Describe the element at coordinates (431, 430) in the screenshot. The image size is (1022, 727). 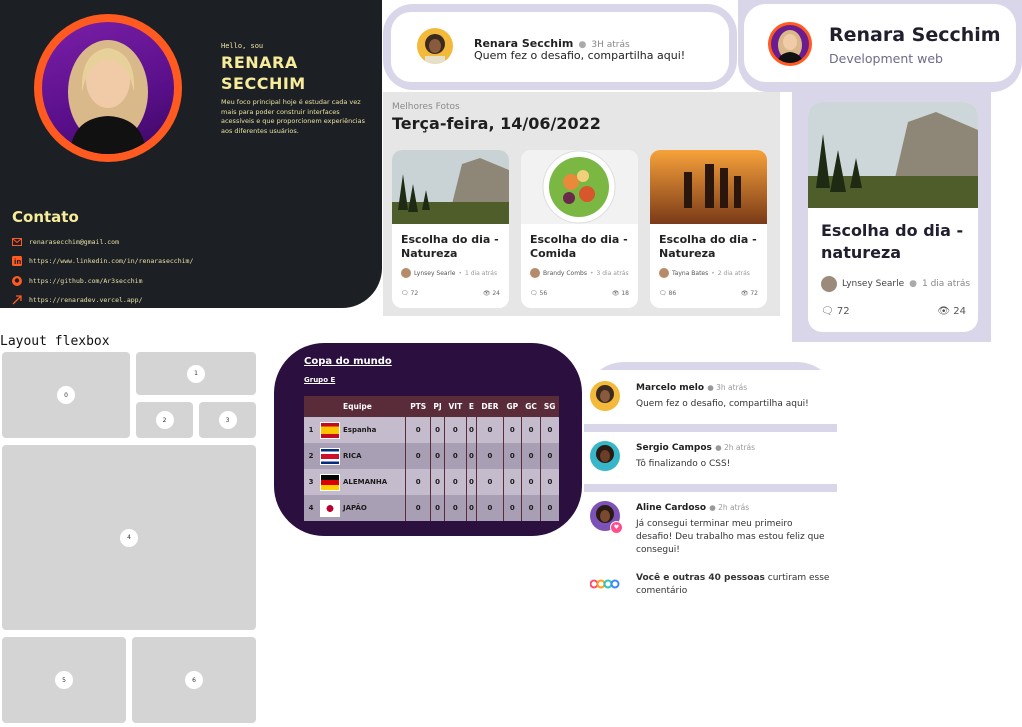
I see `table-row: 1 Espanha 00000000` at that location.